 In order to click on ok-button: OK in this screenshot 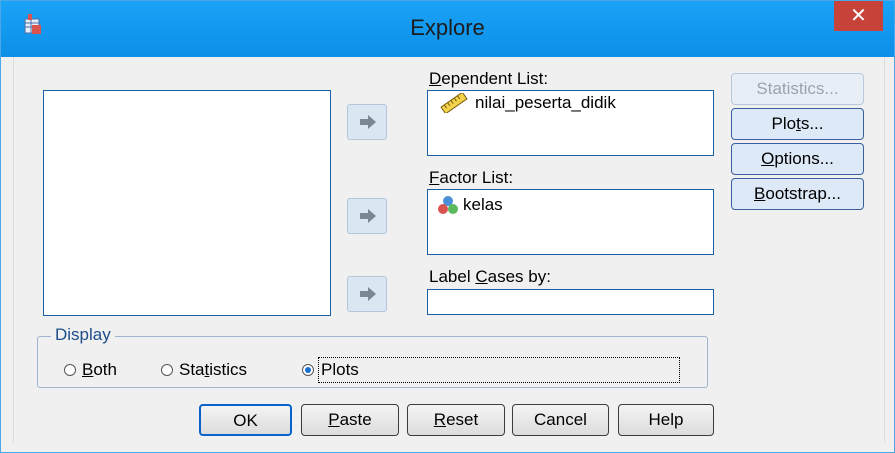, I will do `click(245, 420)`.